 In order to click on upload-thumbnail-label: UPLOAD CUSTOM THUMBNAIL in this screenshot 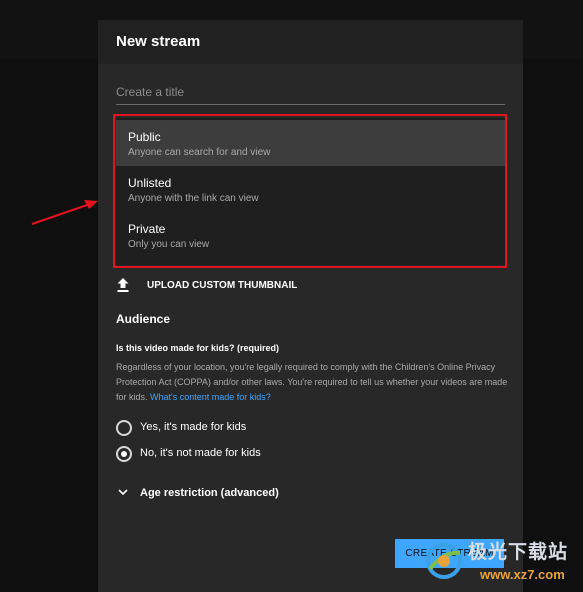, I will do `click(222, 285)`.